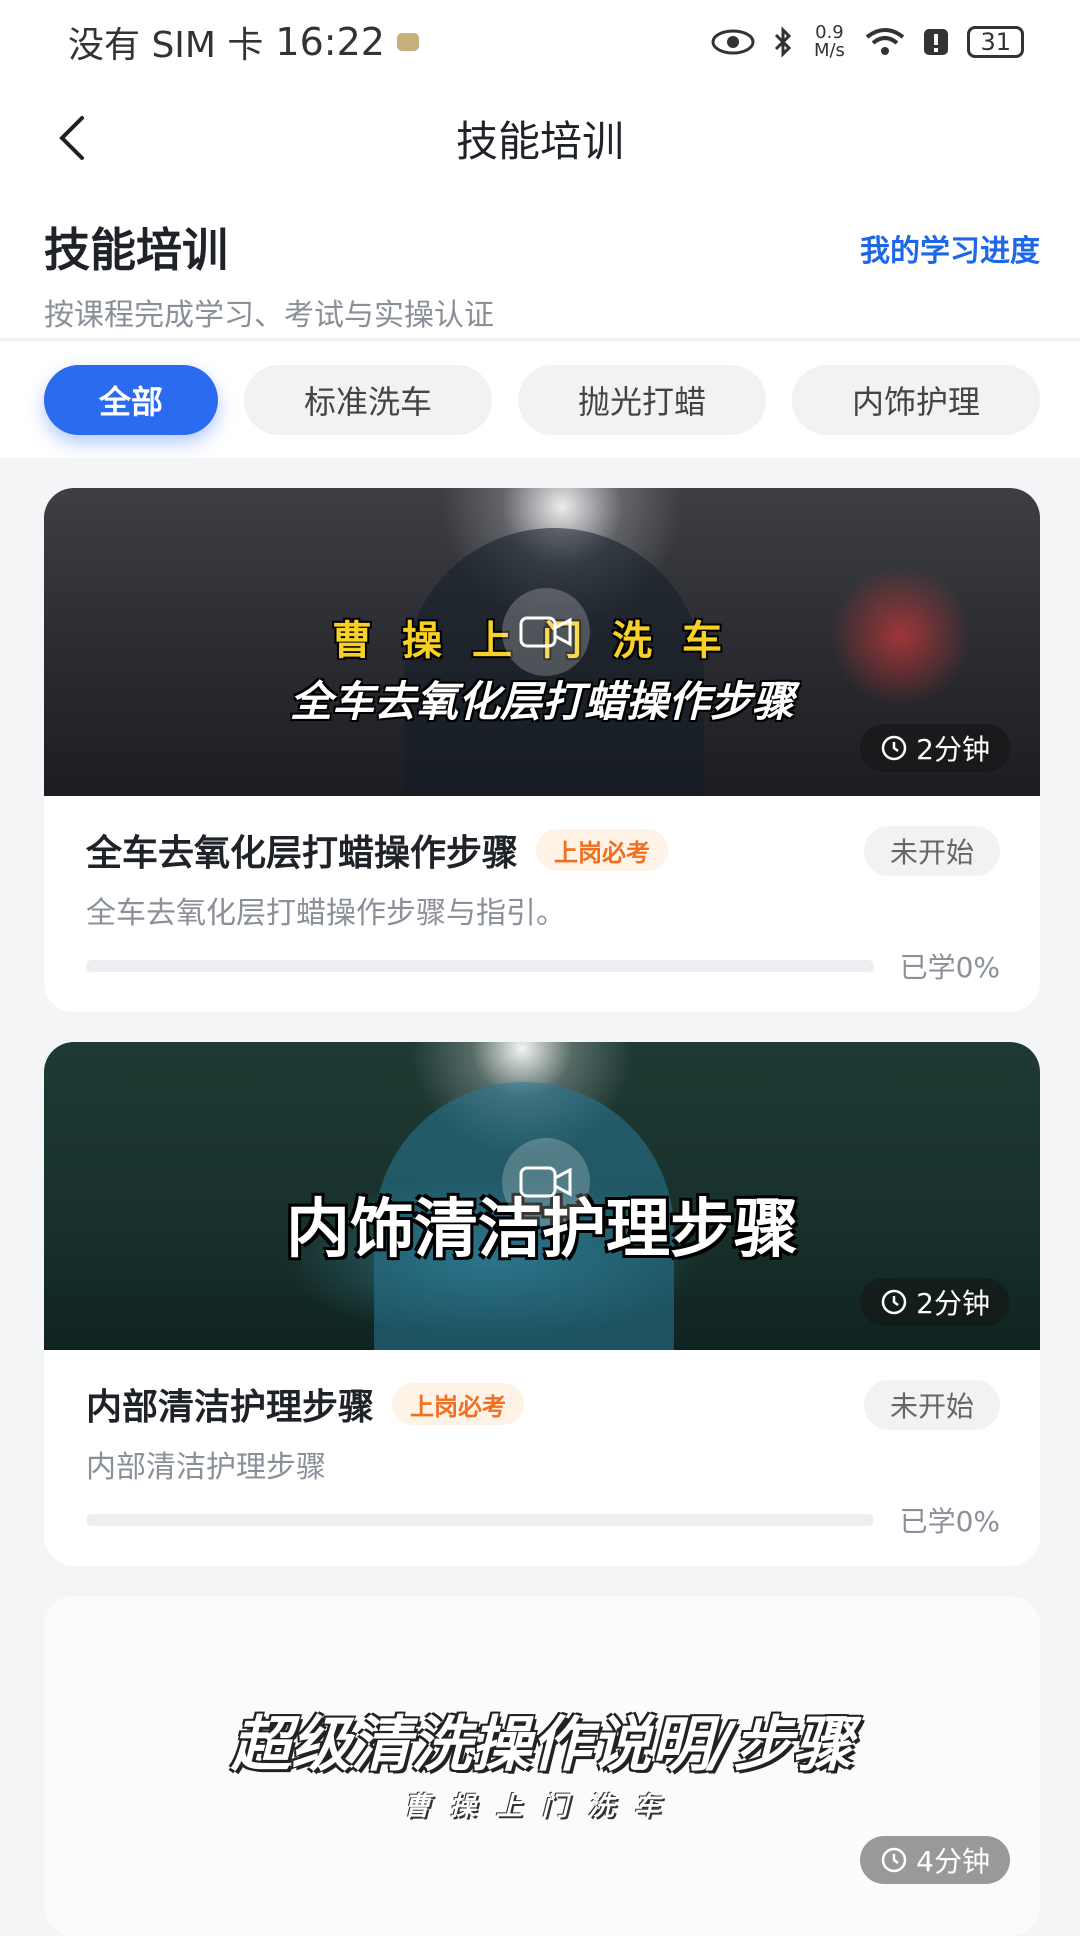 The width and height of the screenshot is (1080, 1936). I want to click on thumbnail-caption-title: 超级清洗操作说明/步骤, so click(542, 1745).